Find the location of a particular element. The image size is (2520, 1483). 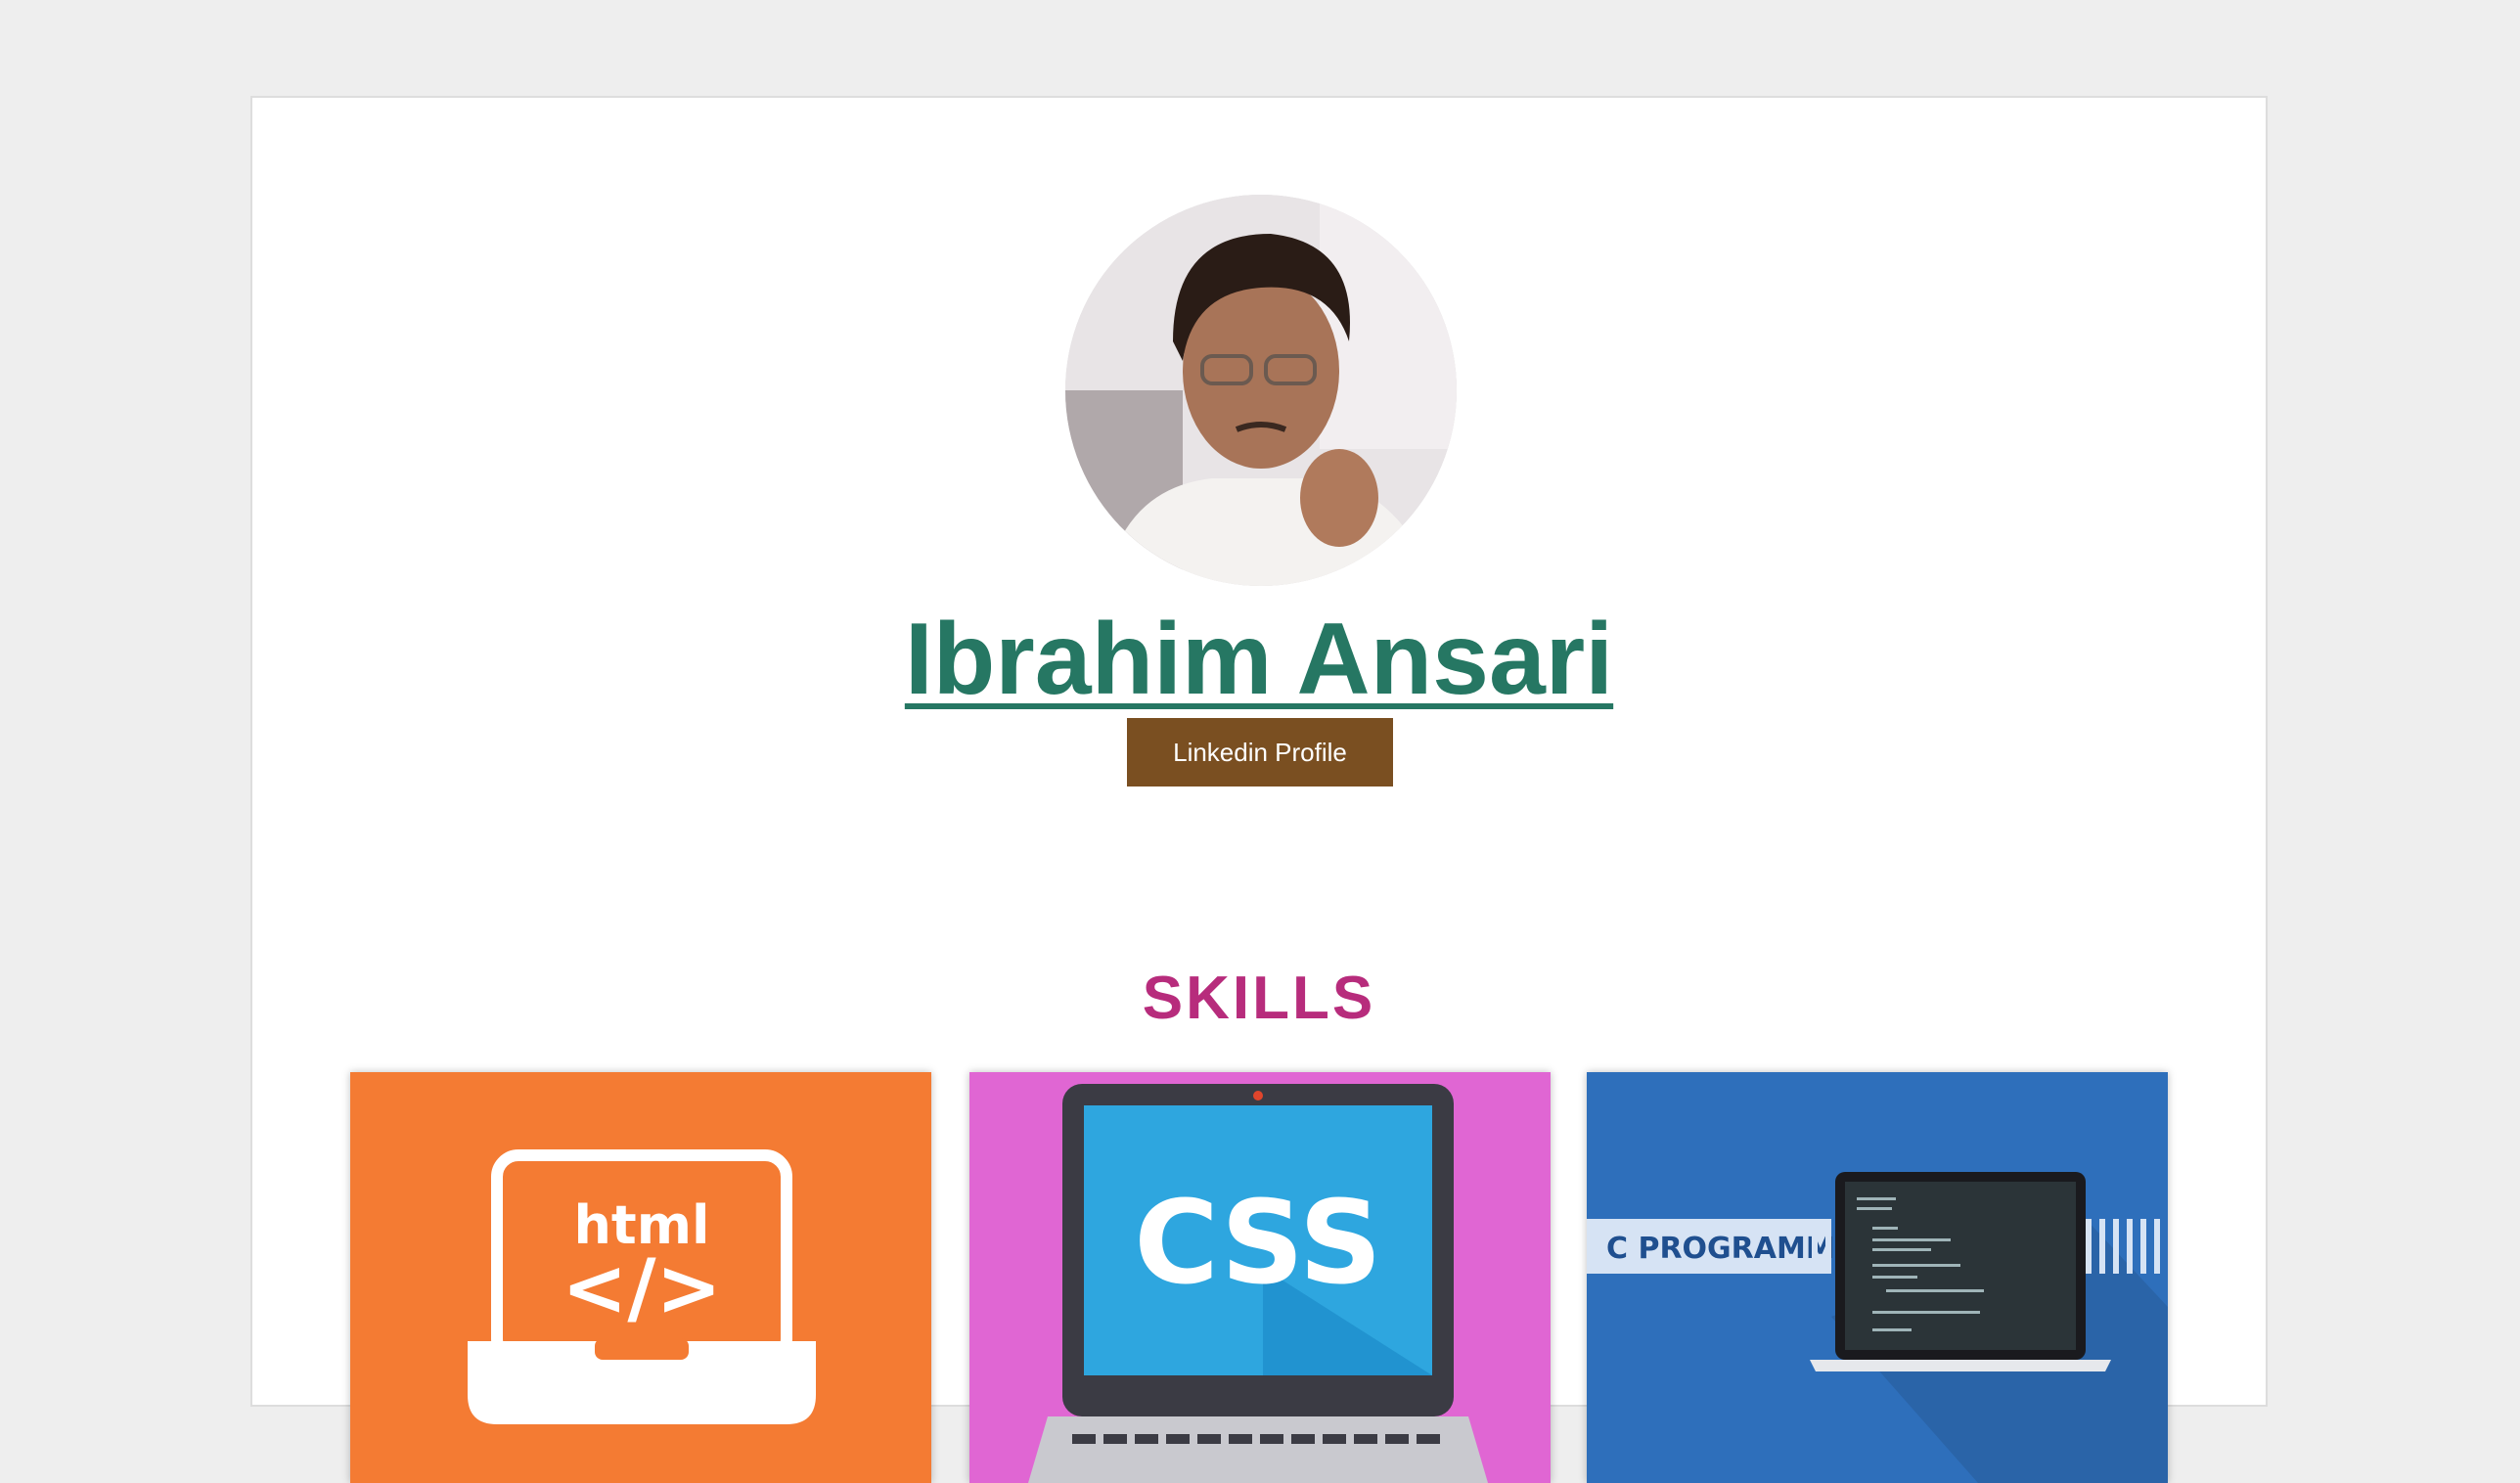

profile-avatar is located at coordinates (1261, 390).